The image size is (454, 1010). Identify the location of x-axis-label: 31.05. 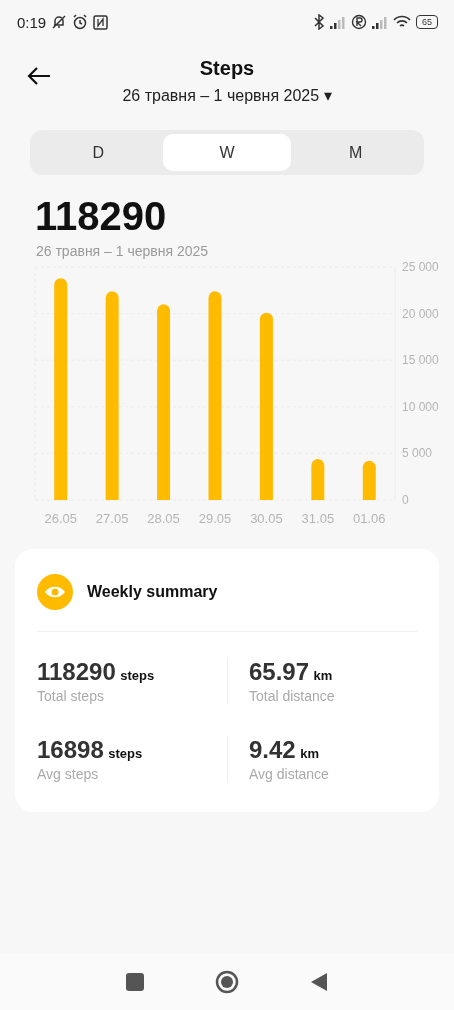
(318, 518).